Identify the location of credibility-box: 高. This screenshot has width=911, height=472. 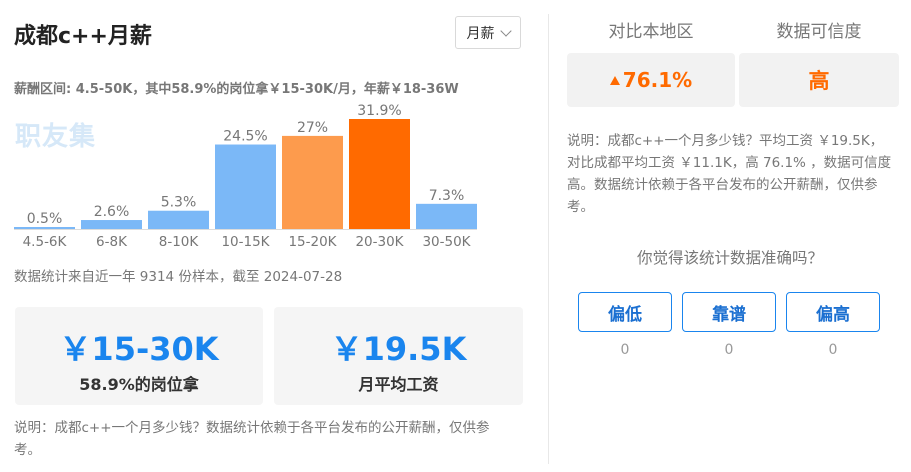
(819, 80).